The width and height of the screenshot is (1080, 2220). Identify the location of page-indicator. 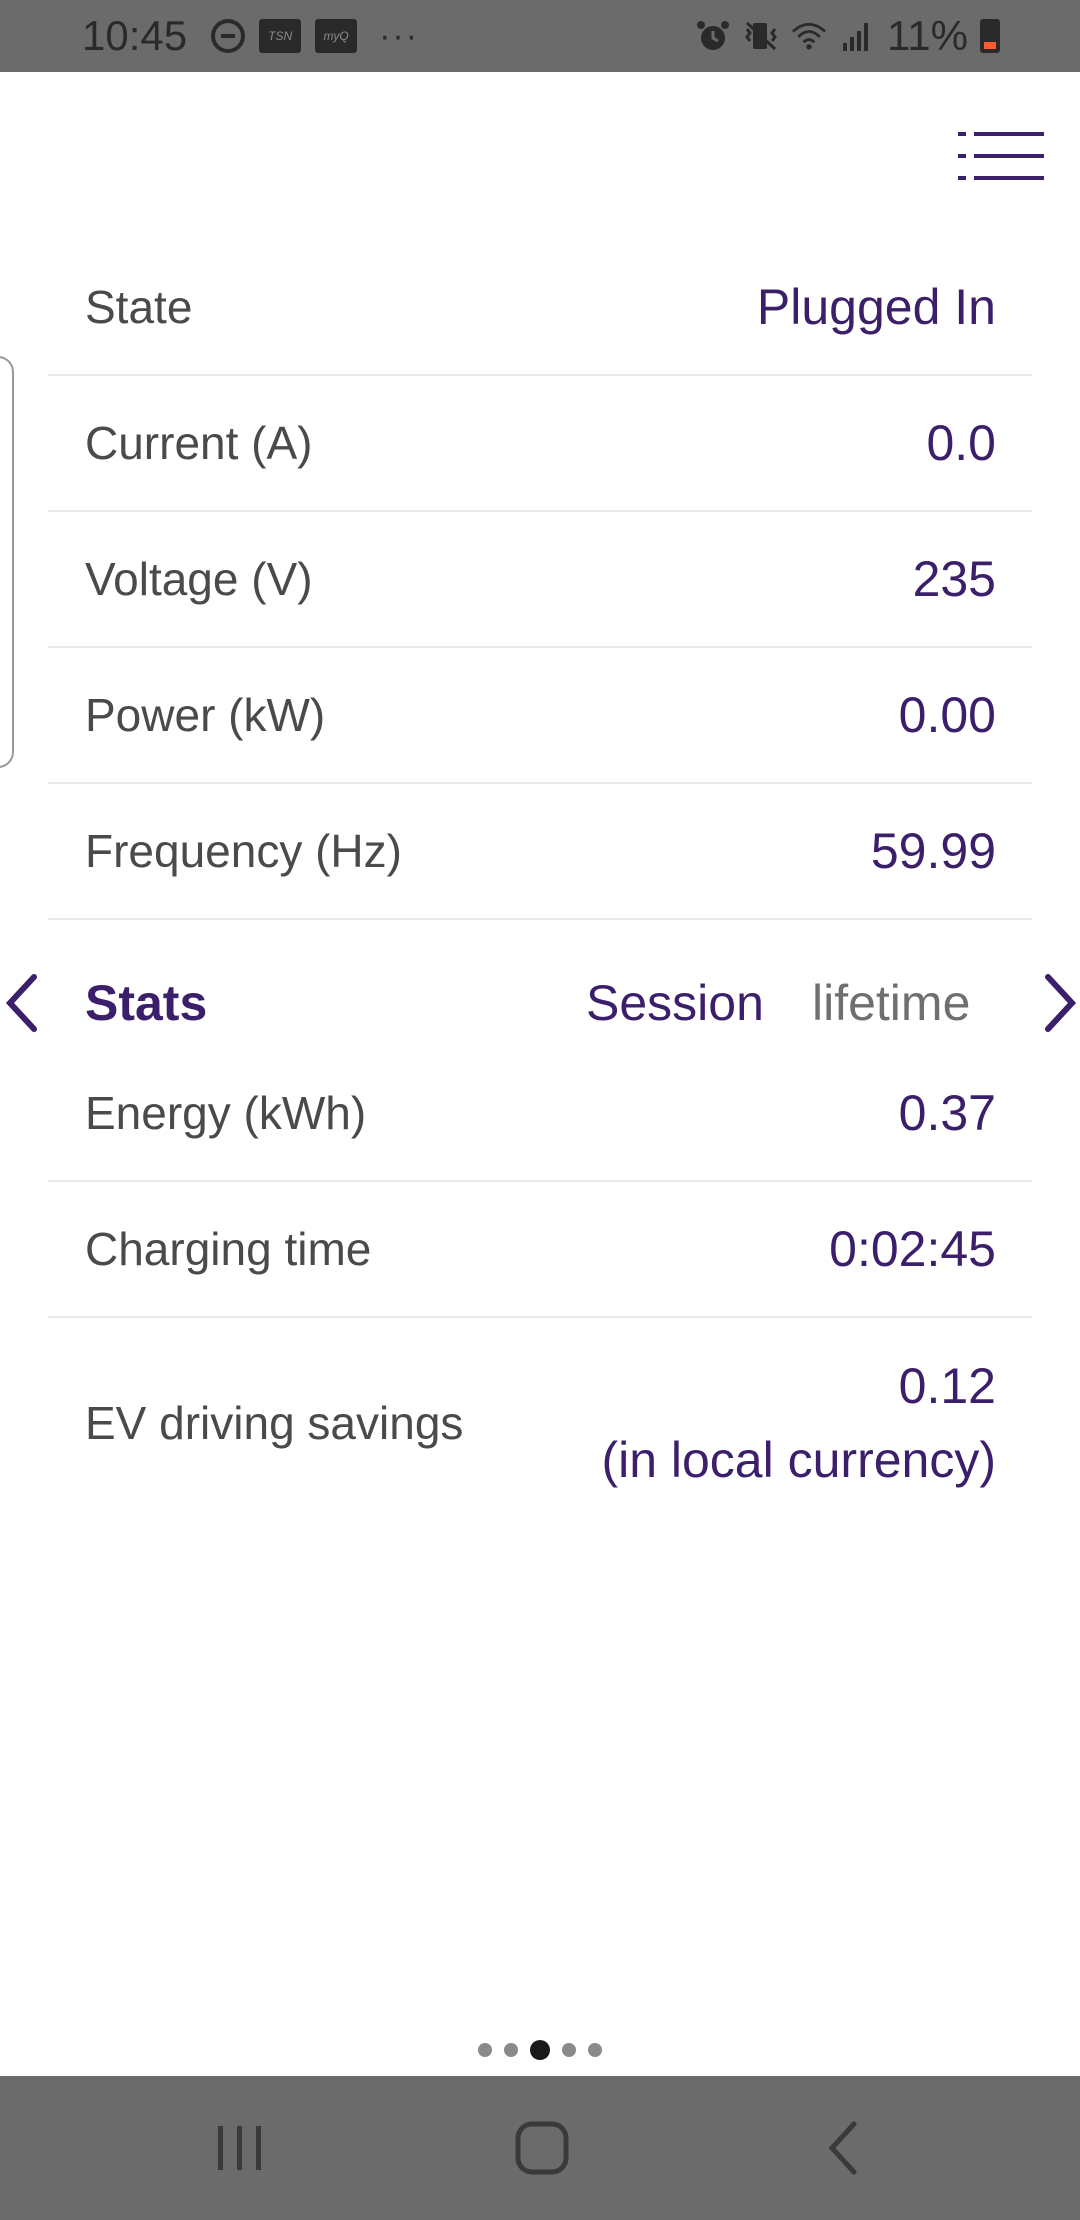
(540, 2050).